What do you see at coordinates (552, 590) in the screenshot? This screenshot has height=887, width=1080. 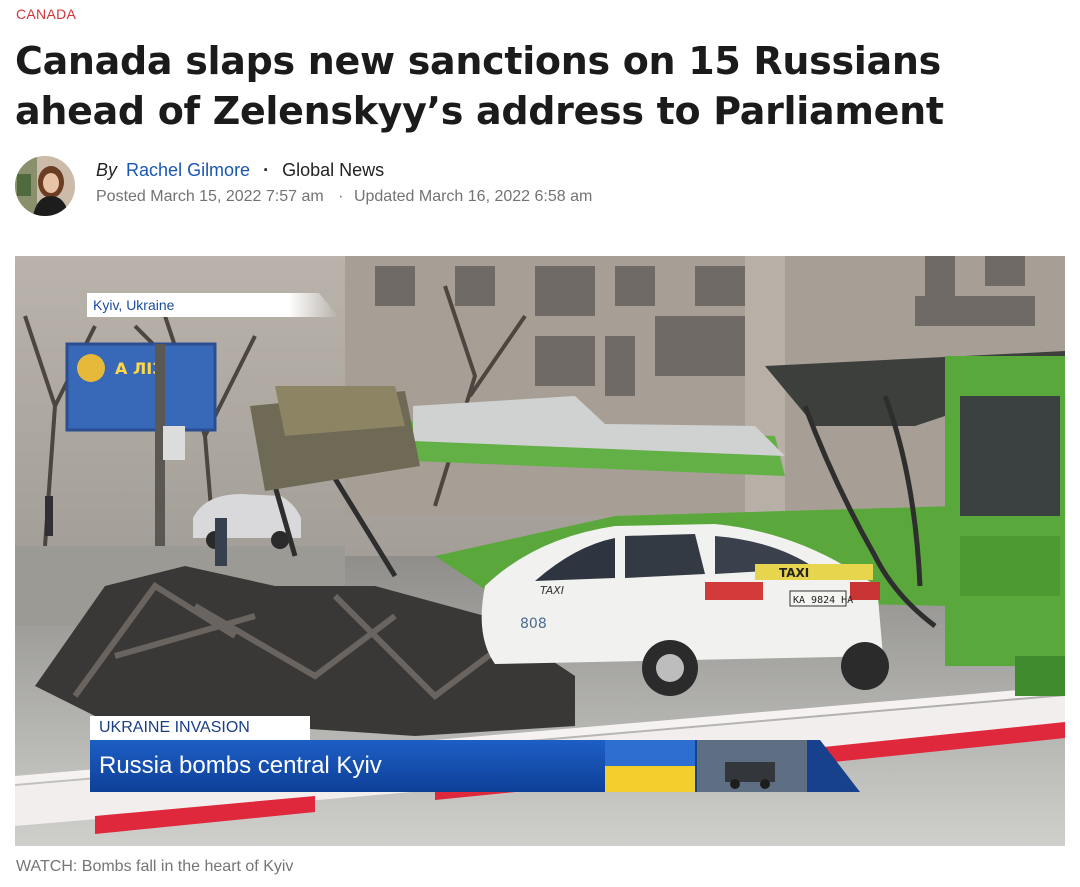 I see `taxi-door-text: TAXI` at bounding box center [552, 590].